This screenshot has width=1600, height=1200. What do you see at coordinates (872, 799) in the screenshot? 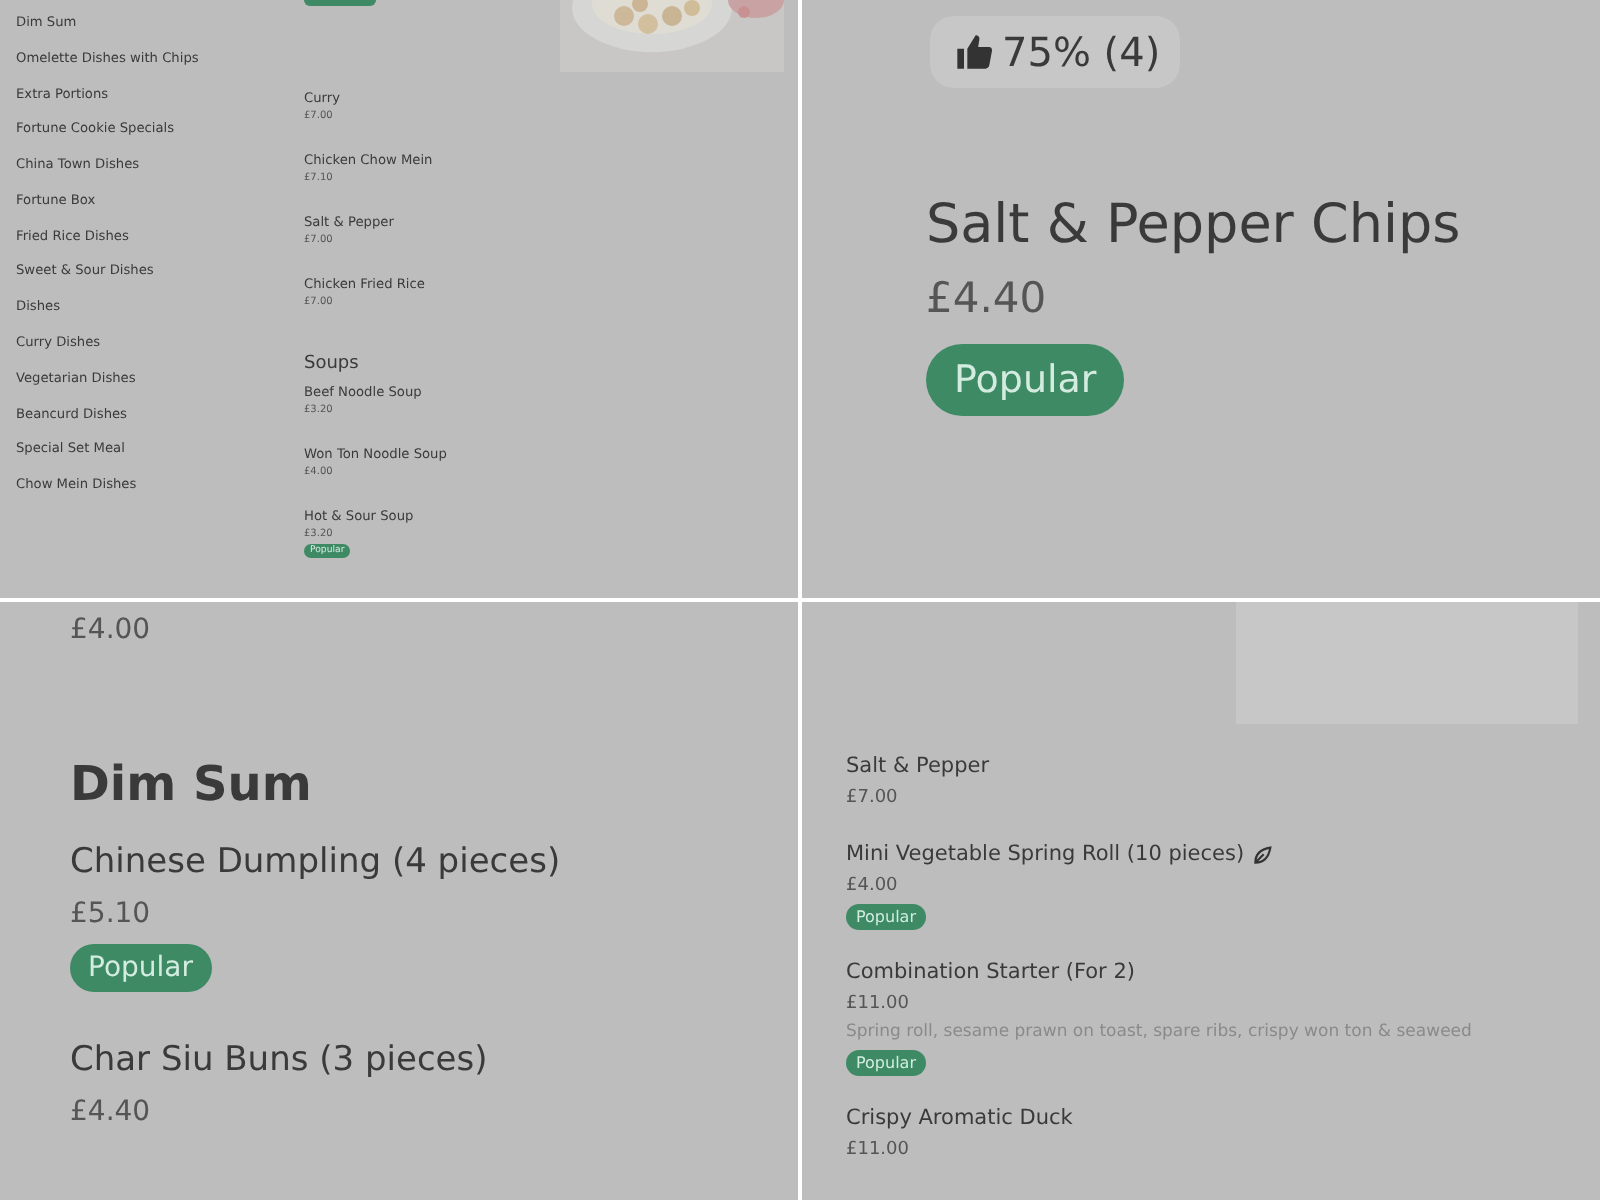
I see `item-price: £7.00` at bounding box center [872, 799].